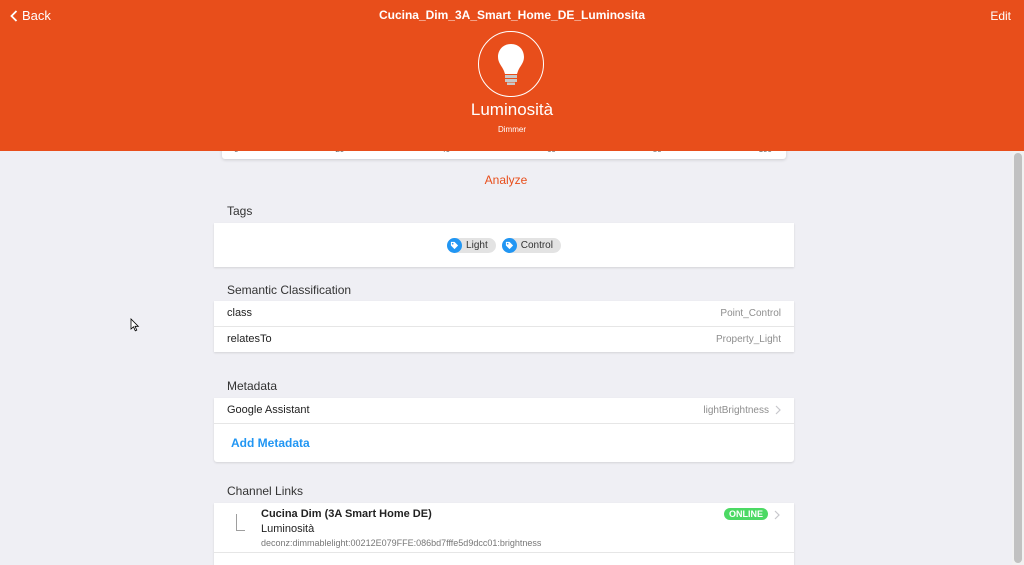 The width and height of the screenshot is (1024, 565). I want to click on metadata-section-title: Metadata, so click(252, 386).